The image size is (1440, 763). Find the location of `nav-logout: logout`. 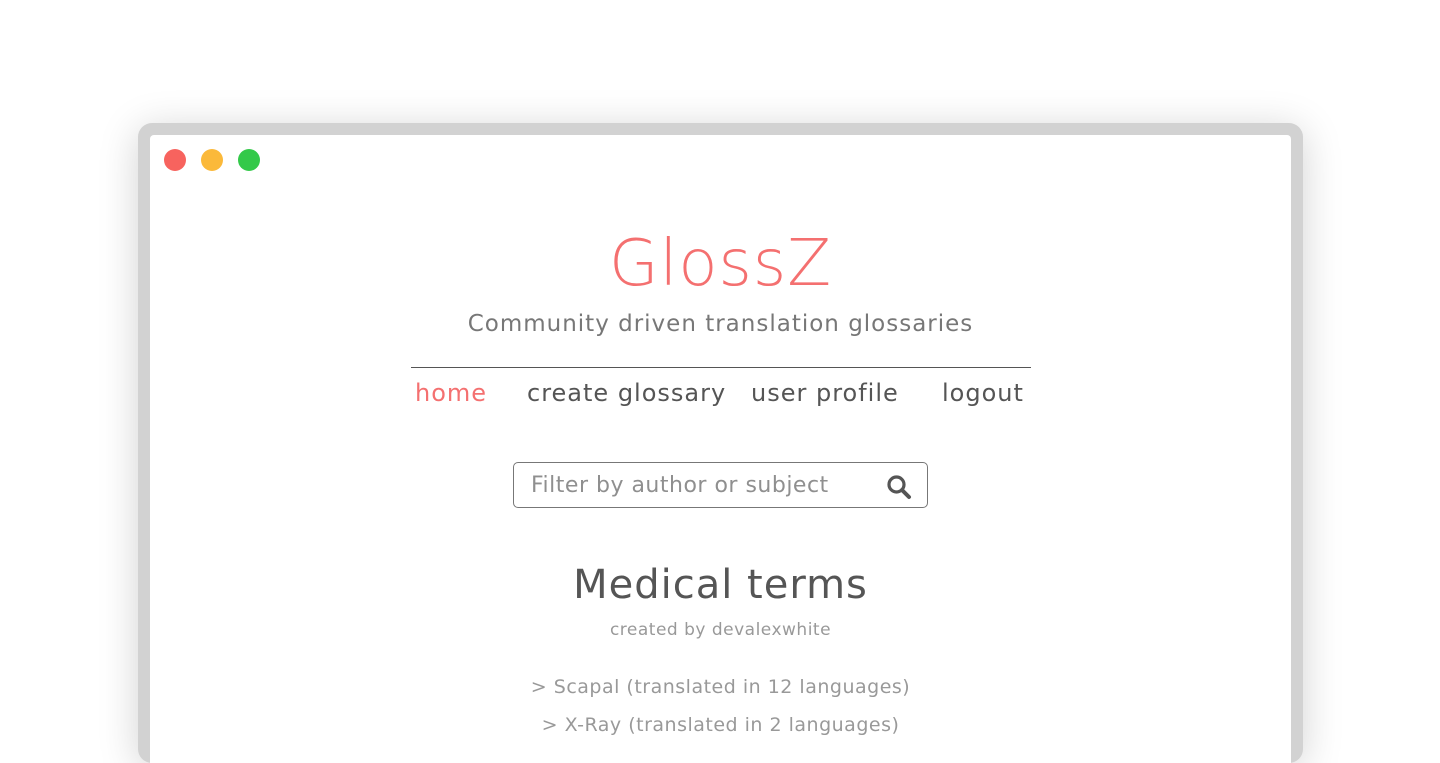

nav-logout: logout is located at coordinates (983, 393).